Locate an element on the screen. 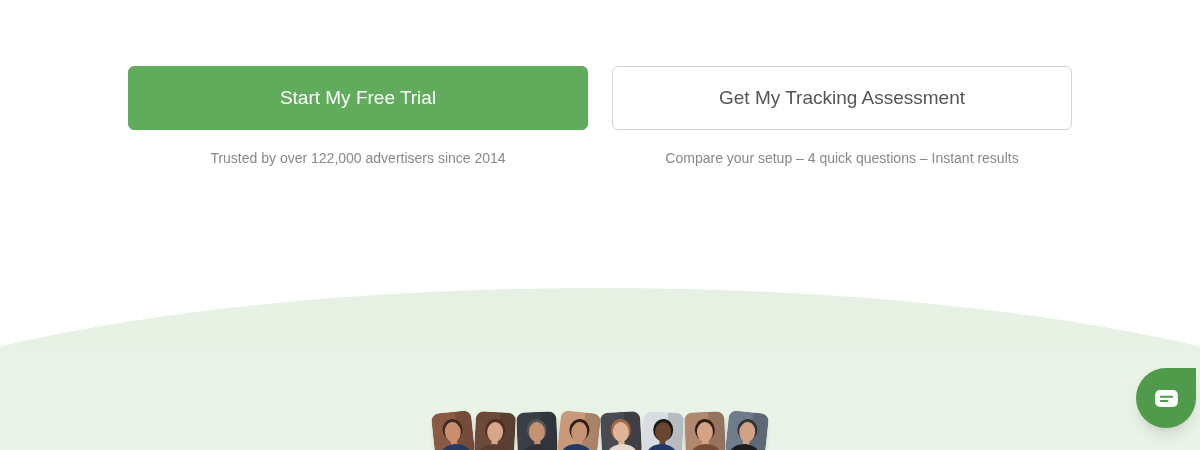  button-caption: Compare your setup – 4 quick questions – Instant results is located at coordinates (842, 158).